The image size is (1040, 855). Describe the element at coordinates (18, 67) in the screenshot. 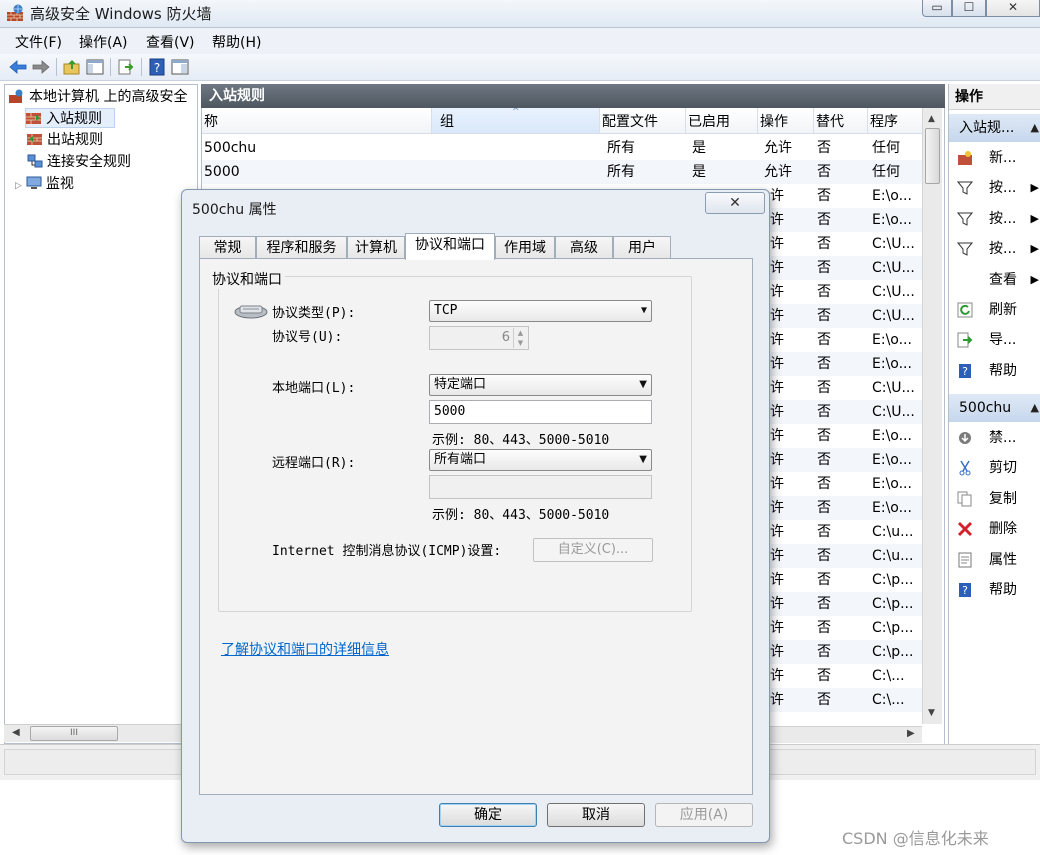

I see `back-arrow-icon` at that location.